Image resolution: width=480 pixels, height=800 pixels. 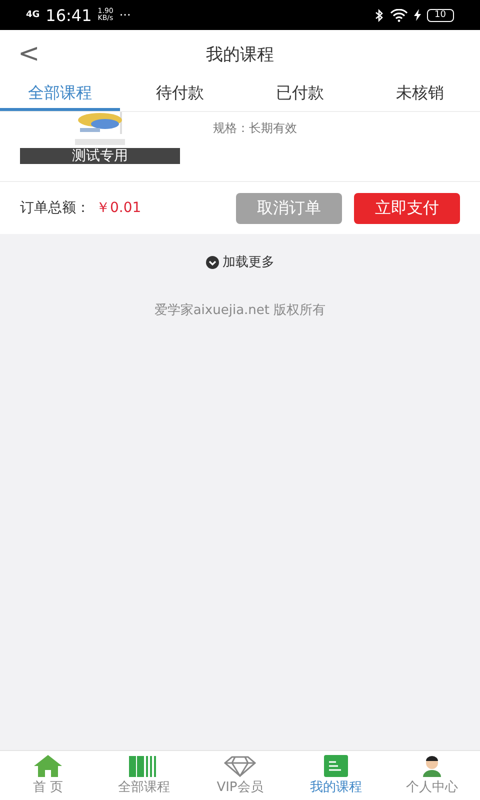 What do you see at coordinates (379, 15) in the screenshot?
I see `bluetooth-icon` at bounding box center [379, 15].